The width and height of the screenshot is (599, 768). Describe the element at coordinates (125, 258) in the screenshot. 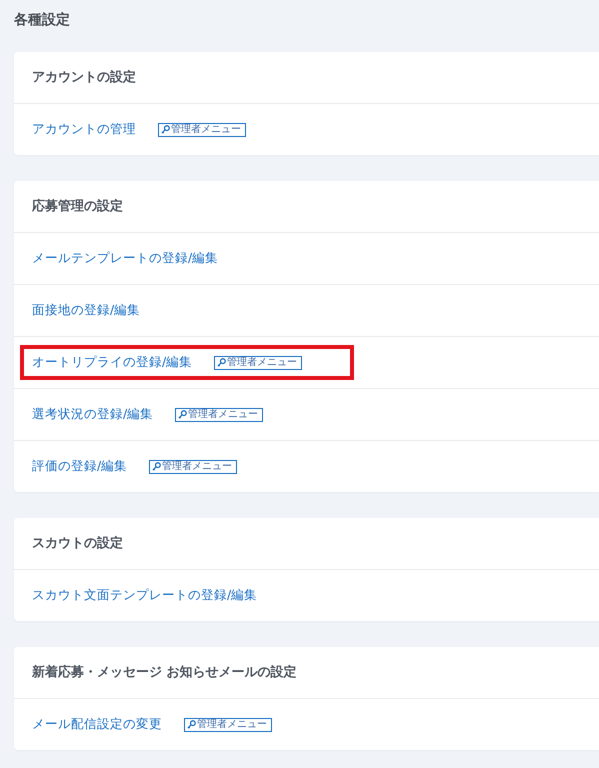

I see `settings-link: メールテンプレートの登録/編集` at that location.